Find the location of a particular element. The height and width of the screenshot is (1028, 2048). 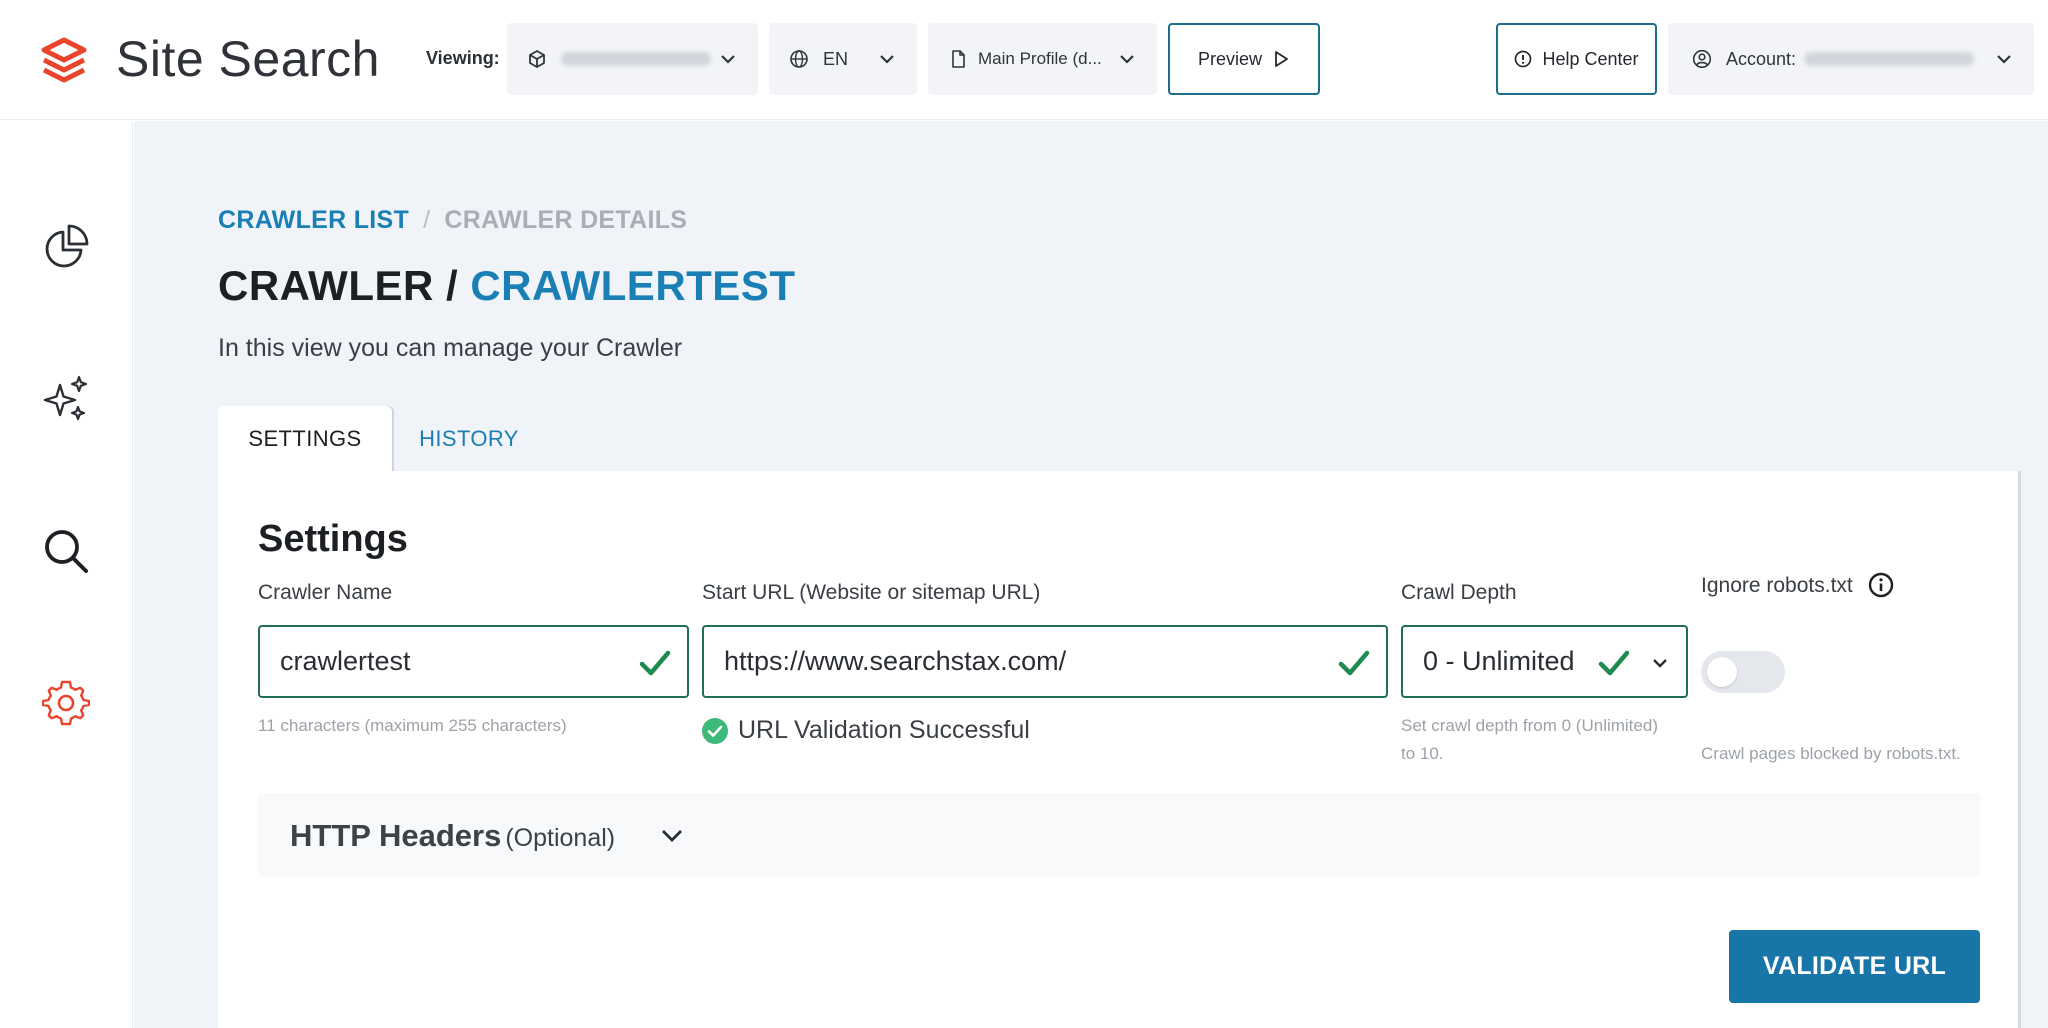

http-headers-title: HTTP Headers (Optional) is located at coordinates (452, 836).